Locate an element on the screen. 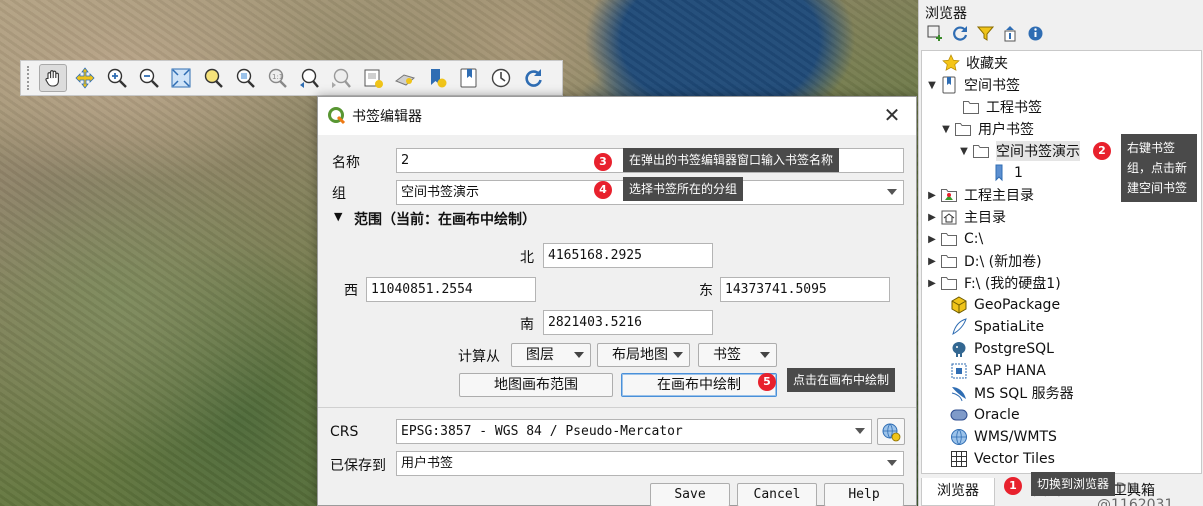 The height and width of the screenshot is (506, 1203). saved-to-label: 已保存到 is located at coordinates (358, 466).